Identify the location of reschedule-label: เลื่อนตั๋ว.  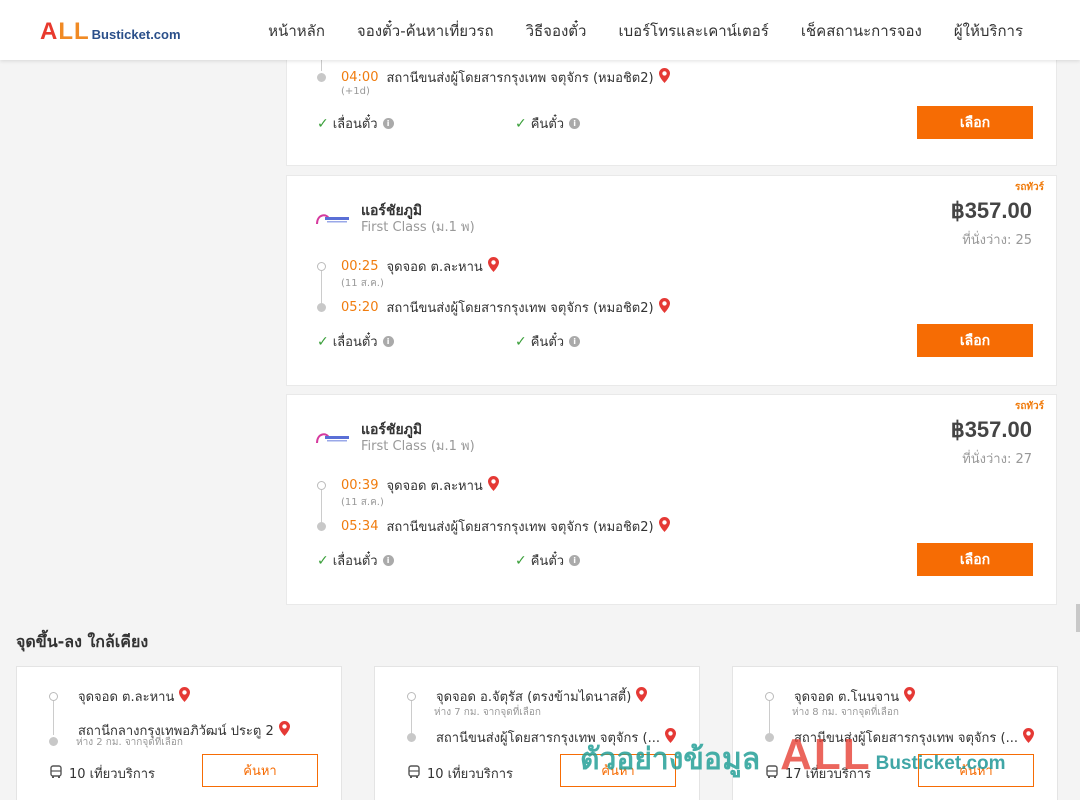
(355, 561).